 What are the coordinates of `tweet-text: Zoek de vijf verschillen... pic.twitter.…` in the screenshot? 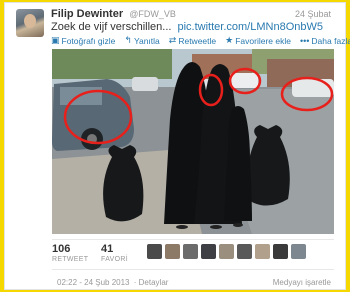 It's located at (187, 27).